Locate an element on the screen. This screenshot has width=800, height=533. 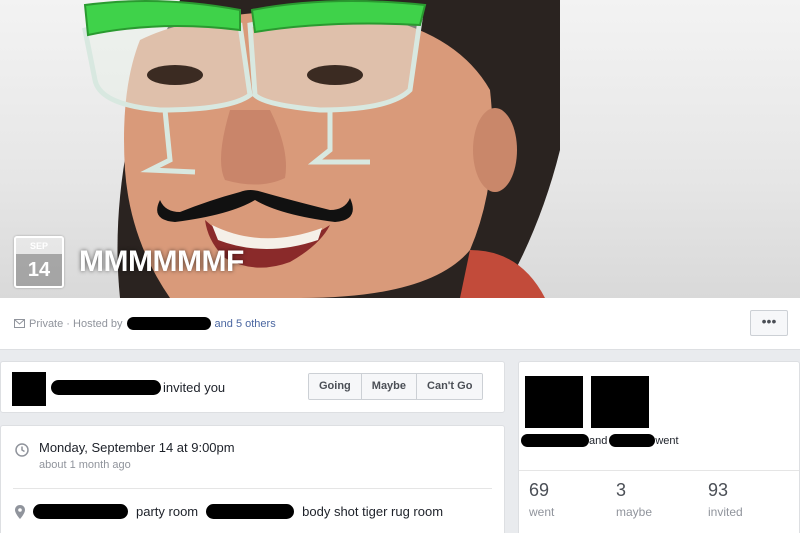
guests-went-line: and went is located at coordinates (659, 440).